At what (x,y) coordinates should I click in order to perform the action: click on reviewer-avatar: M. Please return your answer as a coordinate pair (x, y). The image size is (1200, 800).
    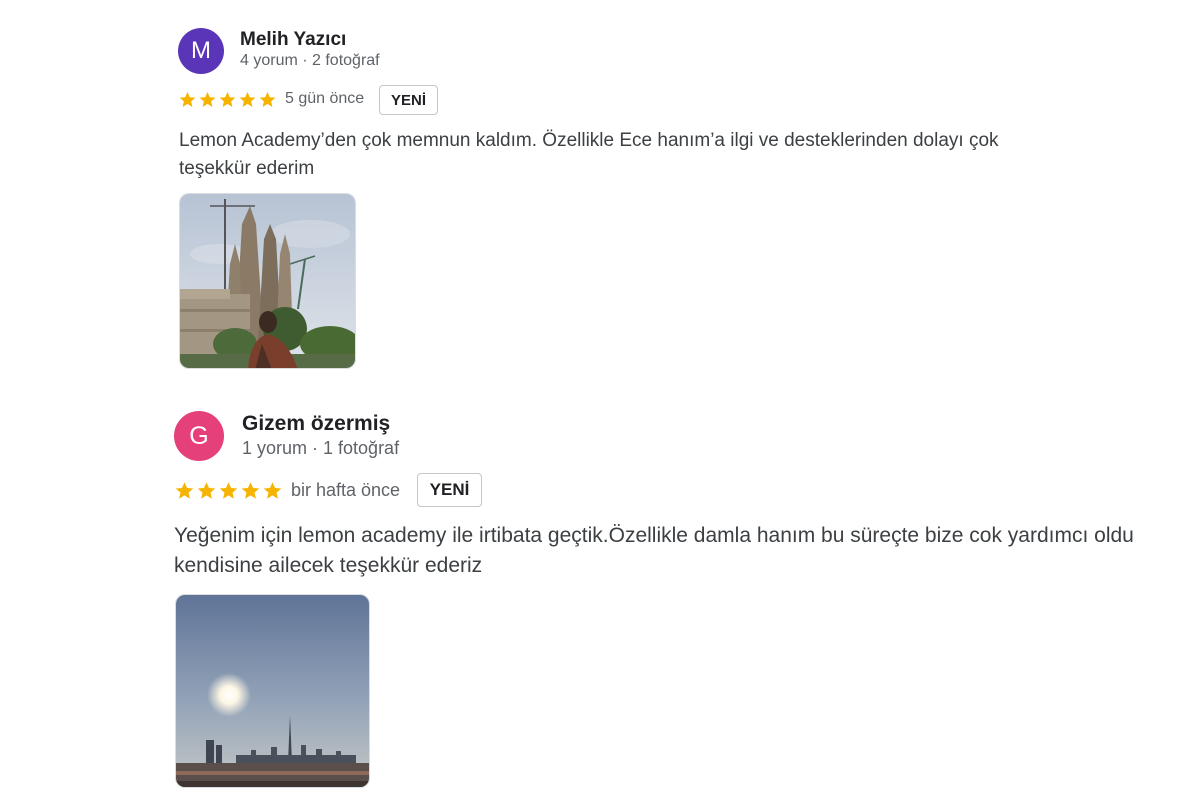
    Looking at the image, I should click on (201, 51).